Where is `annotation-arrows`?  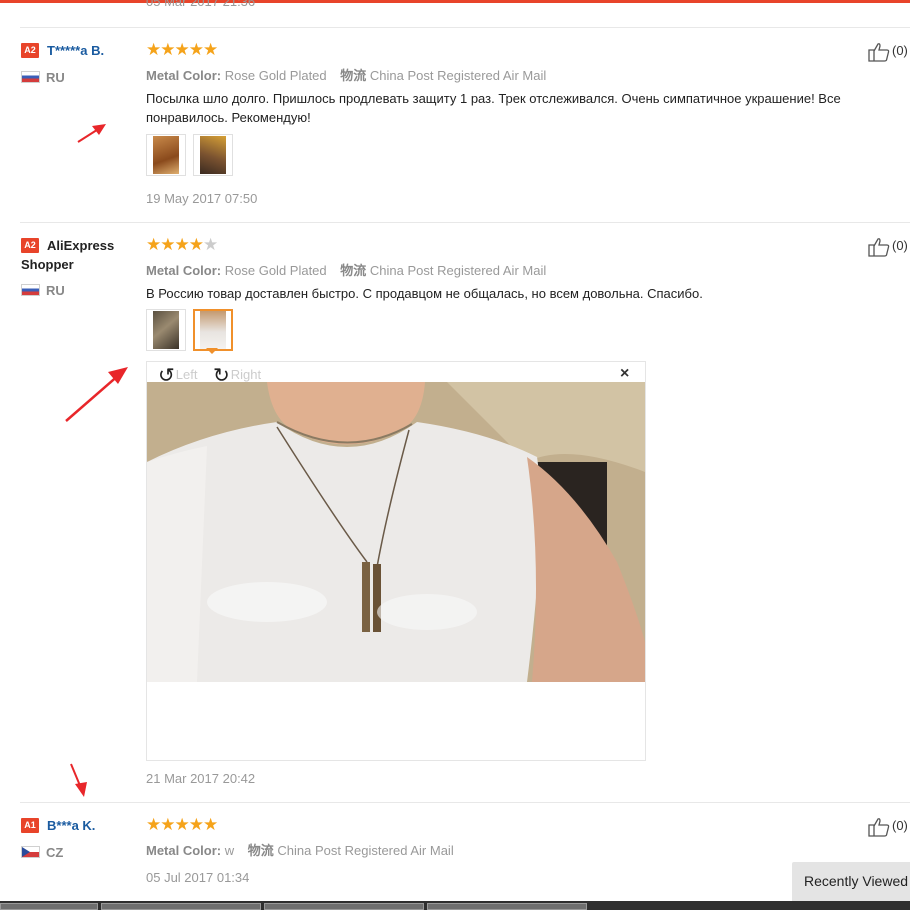
annotation-arrows is located at coordinates (96, 460).